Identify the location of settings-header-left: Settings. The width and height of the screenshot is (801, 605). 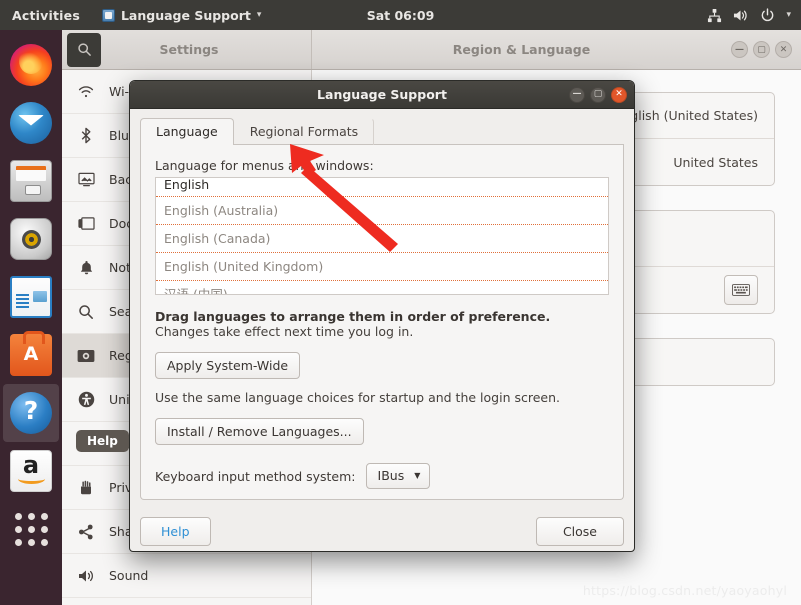
(187, 49).